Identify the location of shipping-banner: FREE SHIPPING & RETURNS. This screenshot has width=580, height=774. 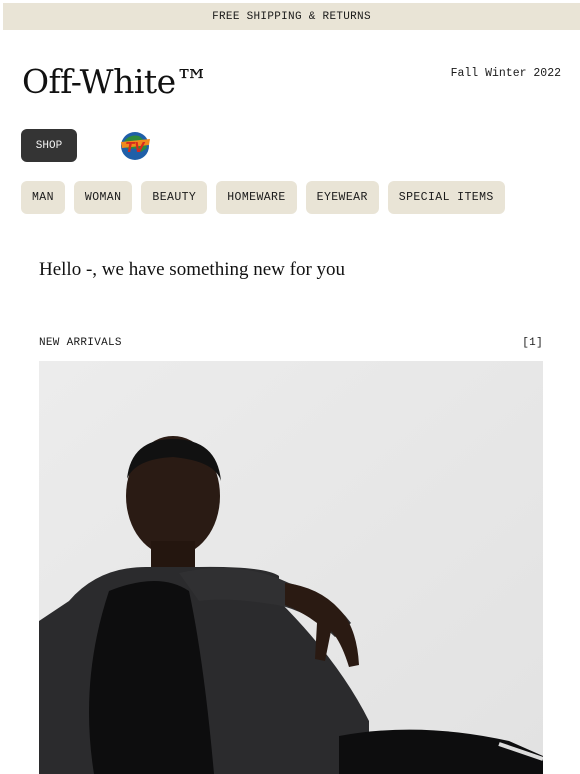
(291, 16).